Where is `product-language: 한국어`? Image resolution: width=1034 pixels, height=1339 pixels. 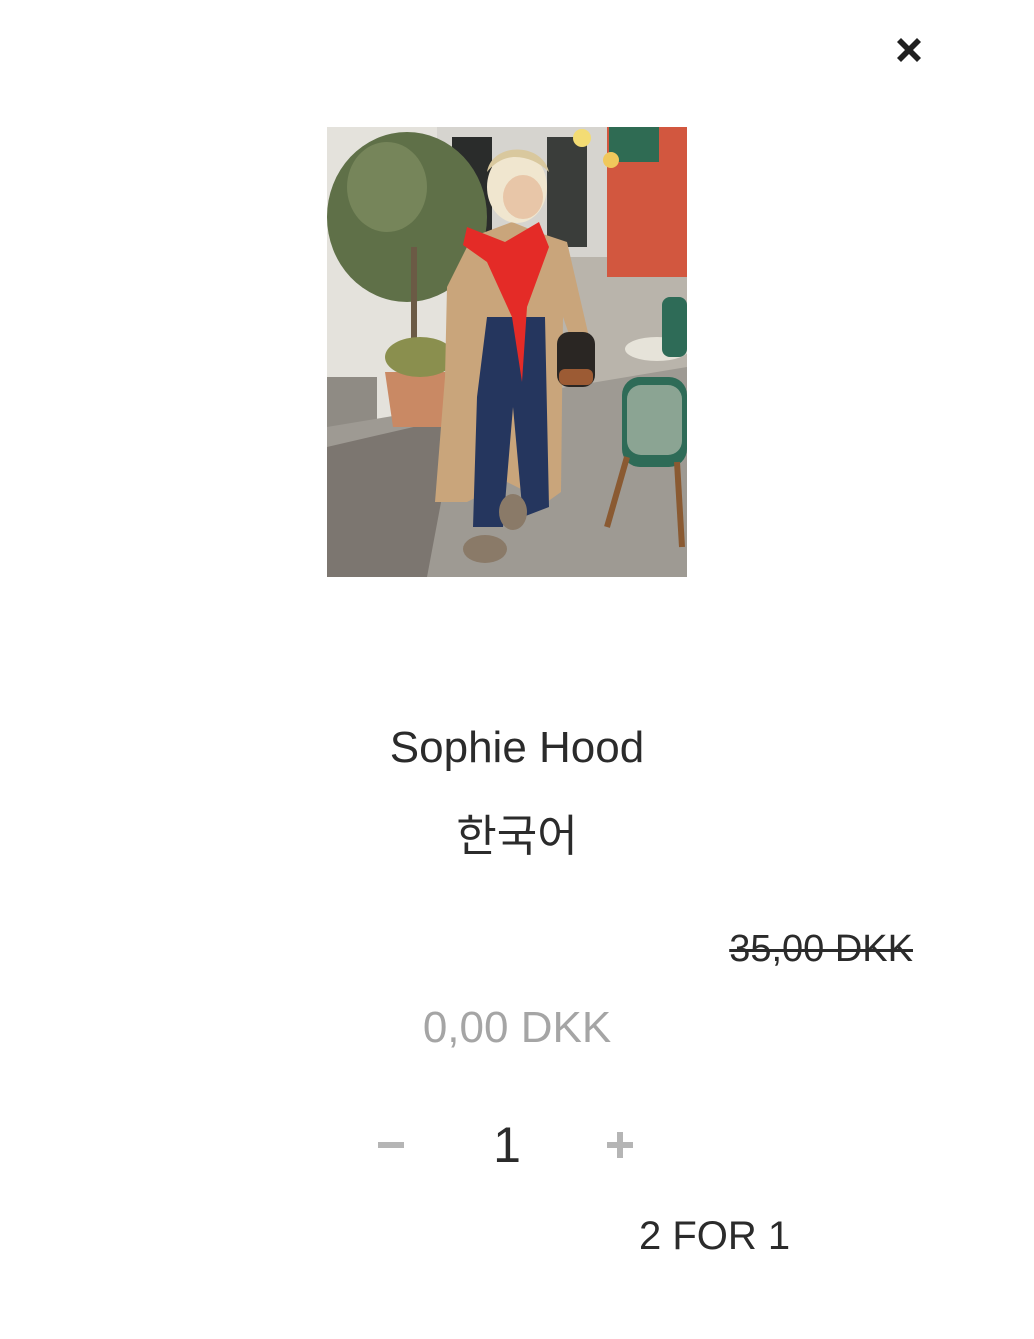 product-language: 한국어 is located at coordinates (517, 836).